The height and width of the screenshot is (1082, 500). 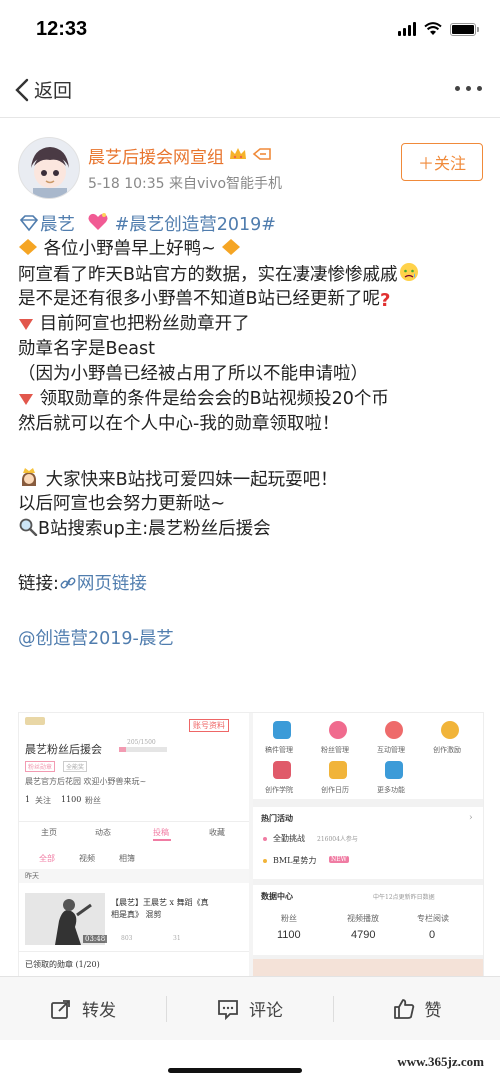 What do you see at coordinates (62, 29) in the screenshot?
I see `status-time: 12:33` at bounding box center [62, 29].